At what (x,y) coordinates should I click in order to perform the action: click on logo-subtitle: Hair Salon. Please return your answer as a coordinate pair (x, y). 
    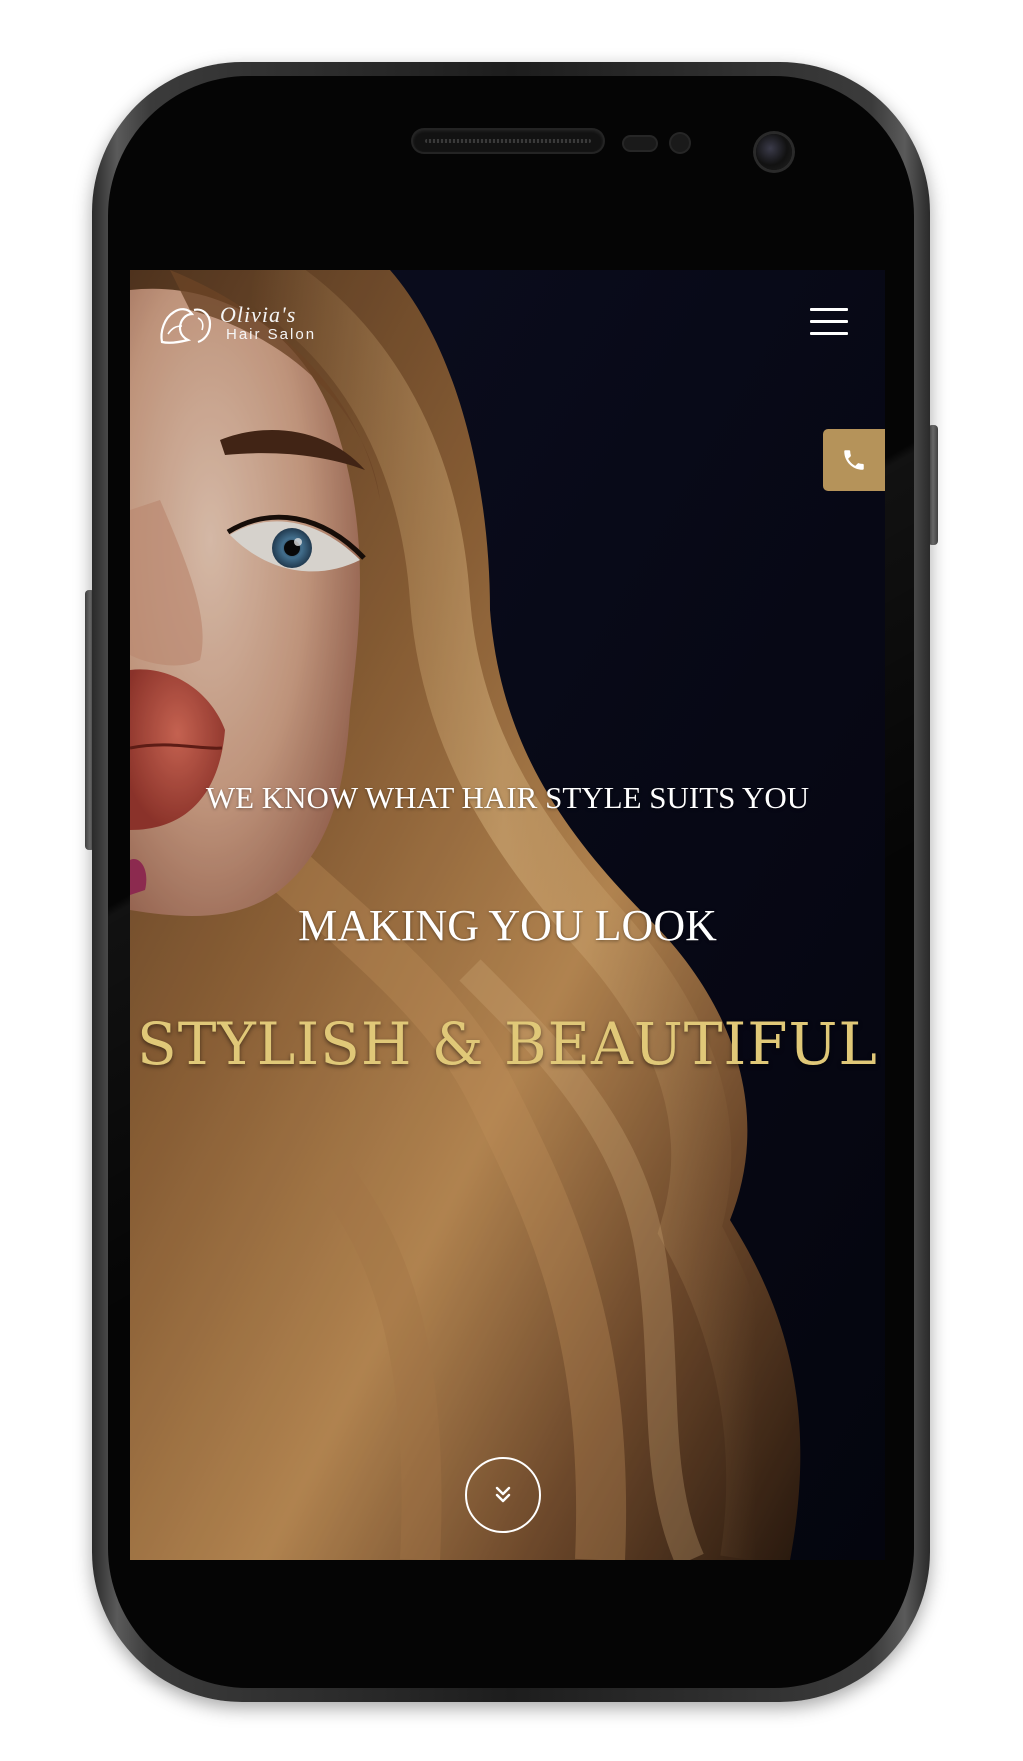
    Looking at the image, I should click on (271, 334).